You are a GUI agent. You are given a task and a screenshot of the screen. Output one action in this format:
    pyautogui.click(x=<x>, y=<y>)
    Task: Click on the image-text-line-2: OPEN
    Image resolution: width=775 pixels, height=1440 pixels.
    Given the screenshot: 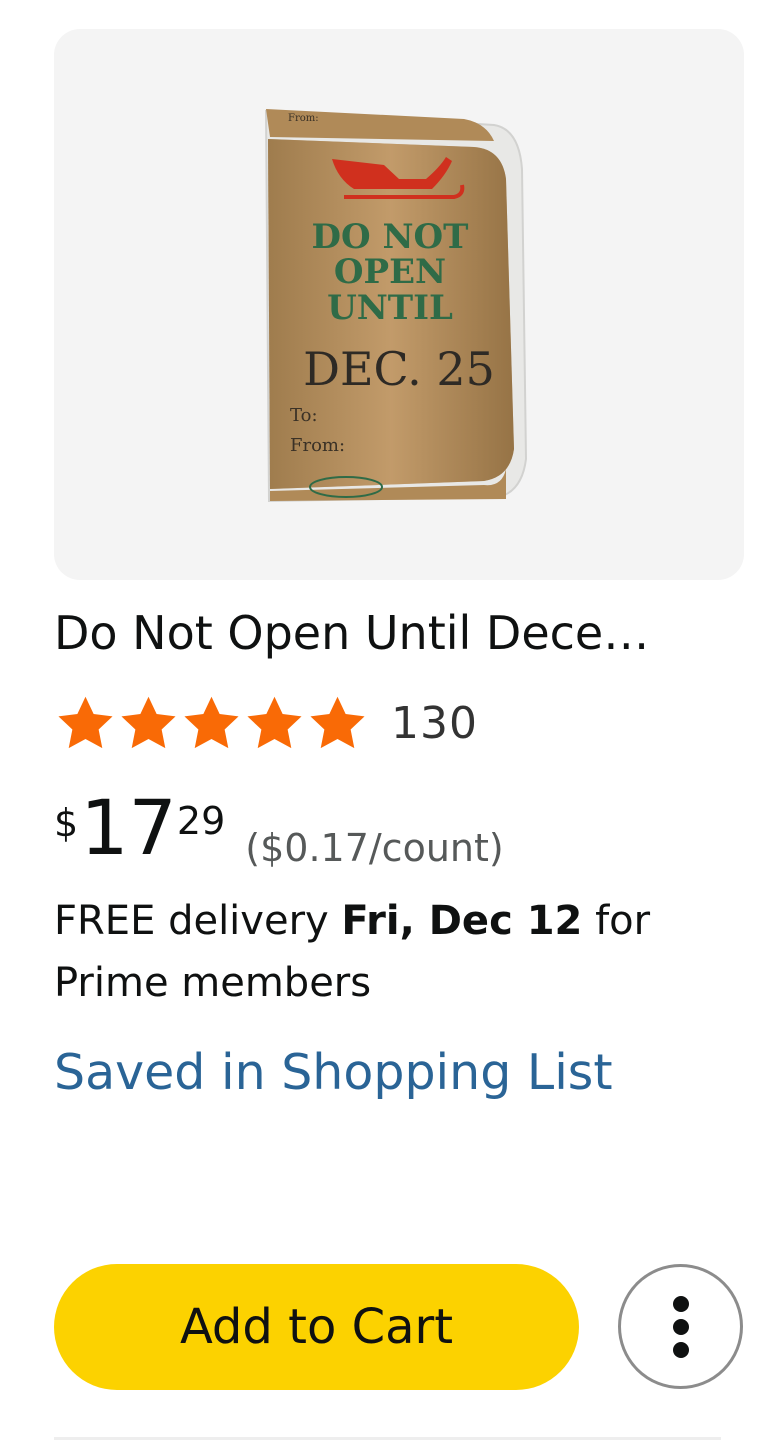 What is the action you would take?
    pyautogui.click(x=390, y=272)
    